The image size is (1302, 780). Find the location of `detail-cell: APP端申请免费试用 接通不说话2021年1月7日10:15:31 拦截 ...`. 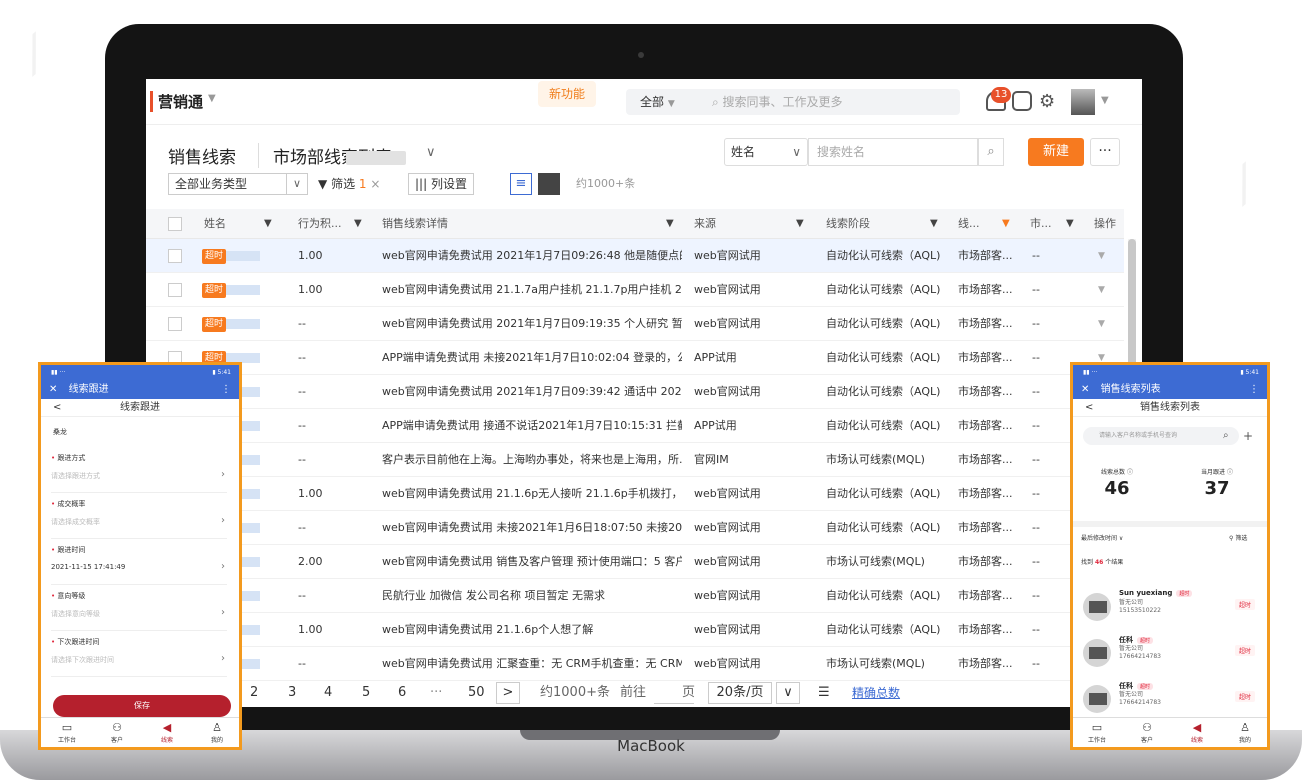

detail-cell: APP端申请免费试用 接通不说话2021年1月7日10:15:31 拦截 ... is located at coordinates (532, 426).